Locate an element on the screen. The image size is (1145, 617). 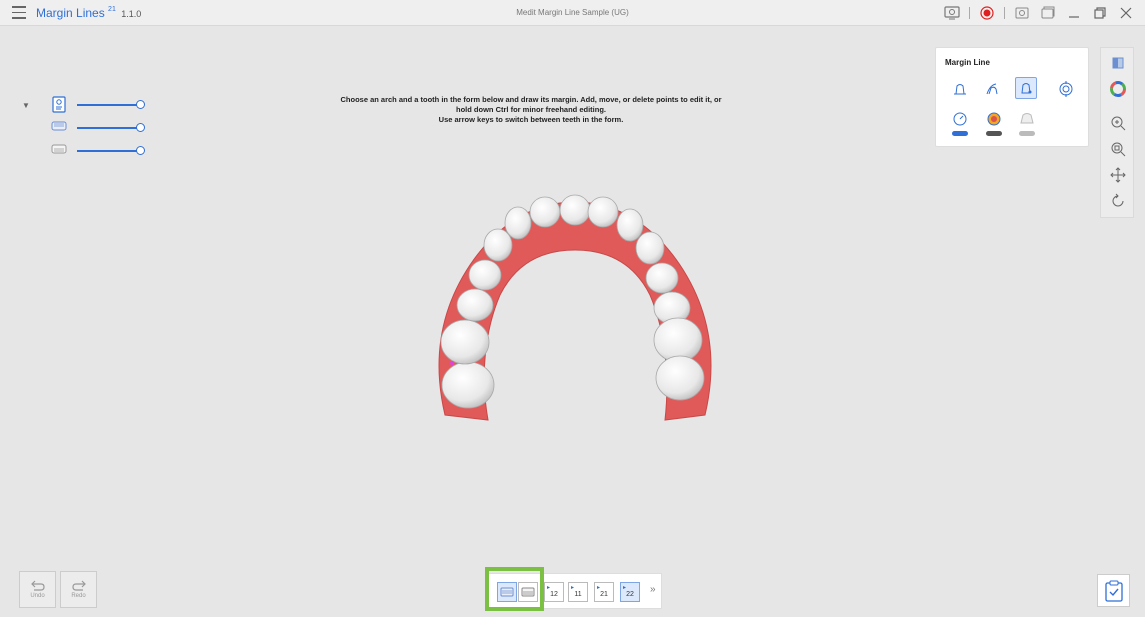
redo-label: Redo is located at coordinates (78, 596).